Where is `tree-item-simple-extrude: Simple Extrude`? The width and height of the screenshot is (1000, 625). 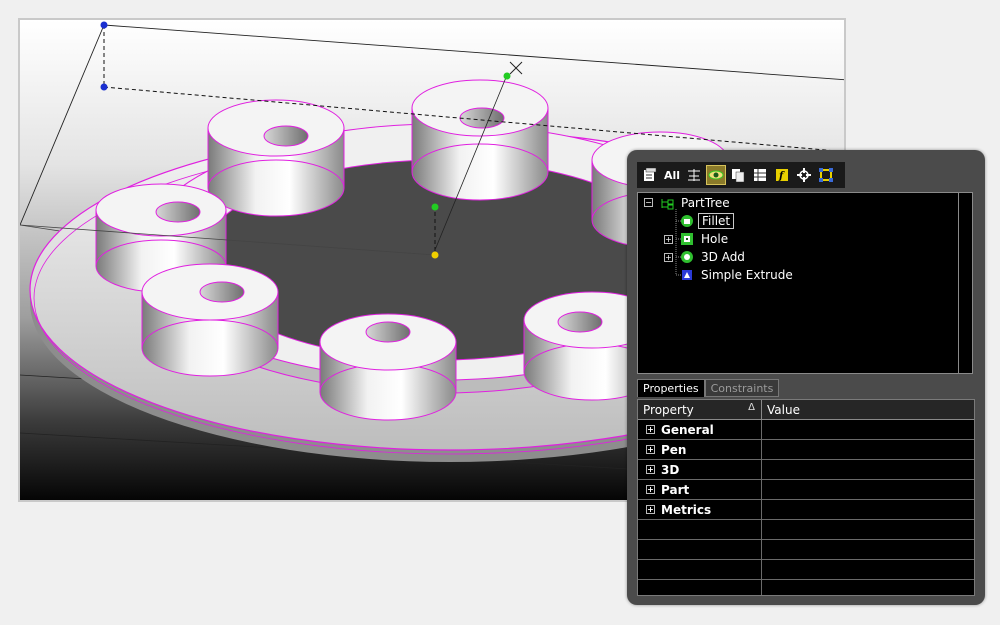 tree-item-simple-extrude: Simple Extrude is located at coordinates (738, 275).